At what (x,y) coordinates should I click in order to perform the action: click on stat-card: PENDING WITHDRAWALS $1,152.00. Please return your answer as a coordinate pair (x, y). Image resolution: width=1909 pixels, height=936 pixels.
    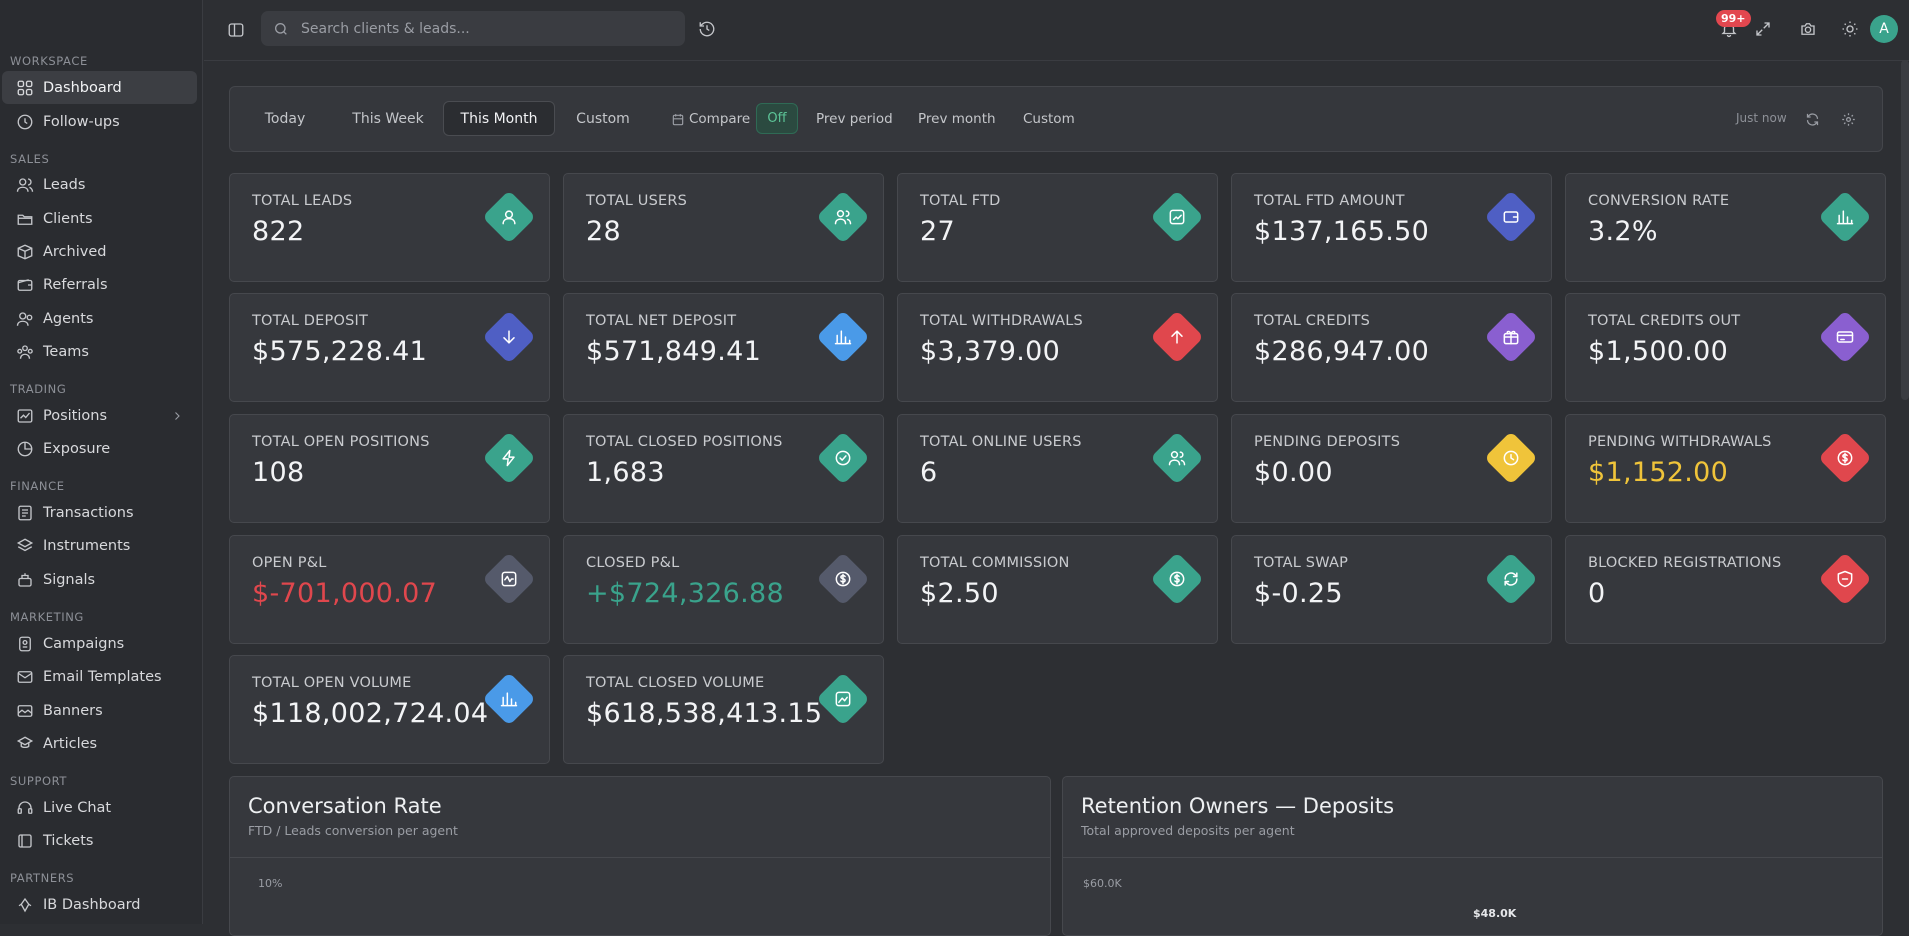
    Looking at the image, I should click on (1725, 468).